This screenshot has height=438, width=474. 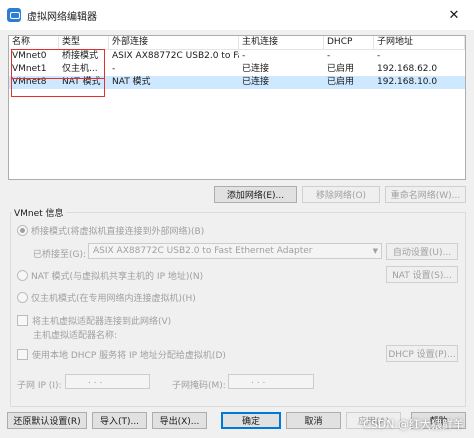 What do you see at coordinates (349, 43) in the screenshot?
I see `column-header-dhcp: DHCP` at bounding box center [349, 43].